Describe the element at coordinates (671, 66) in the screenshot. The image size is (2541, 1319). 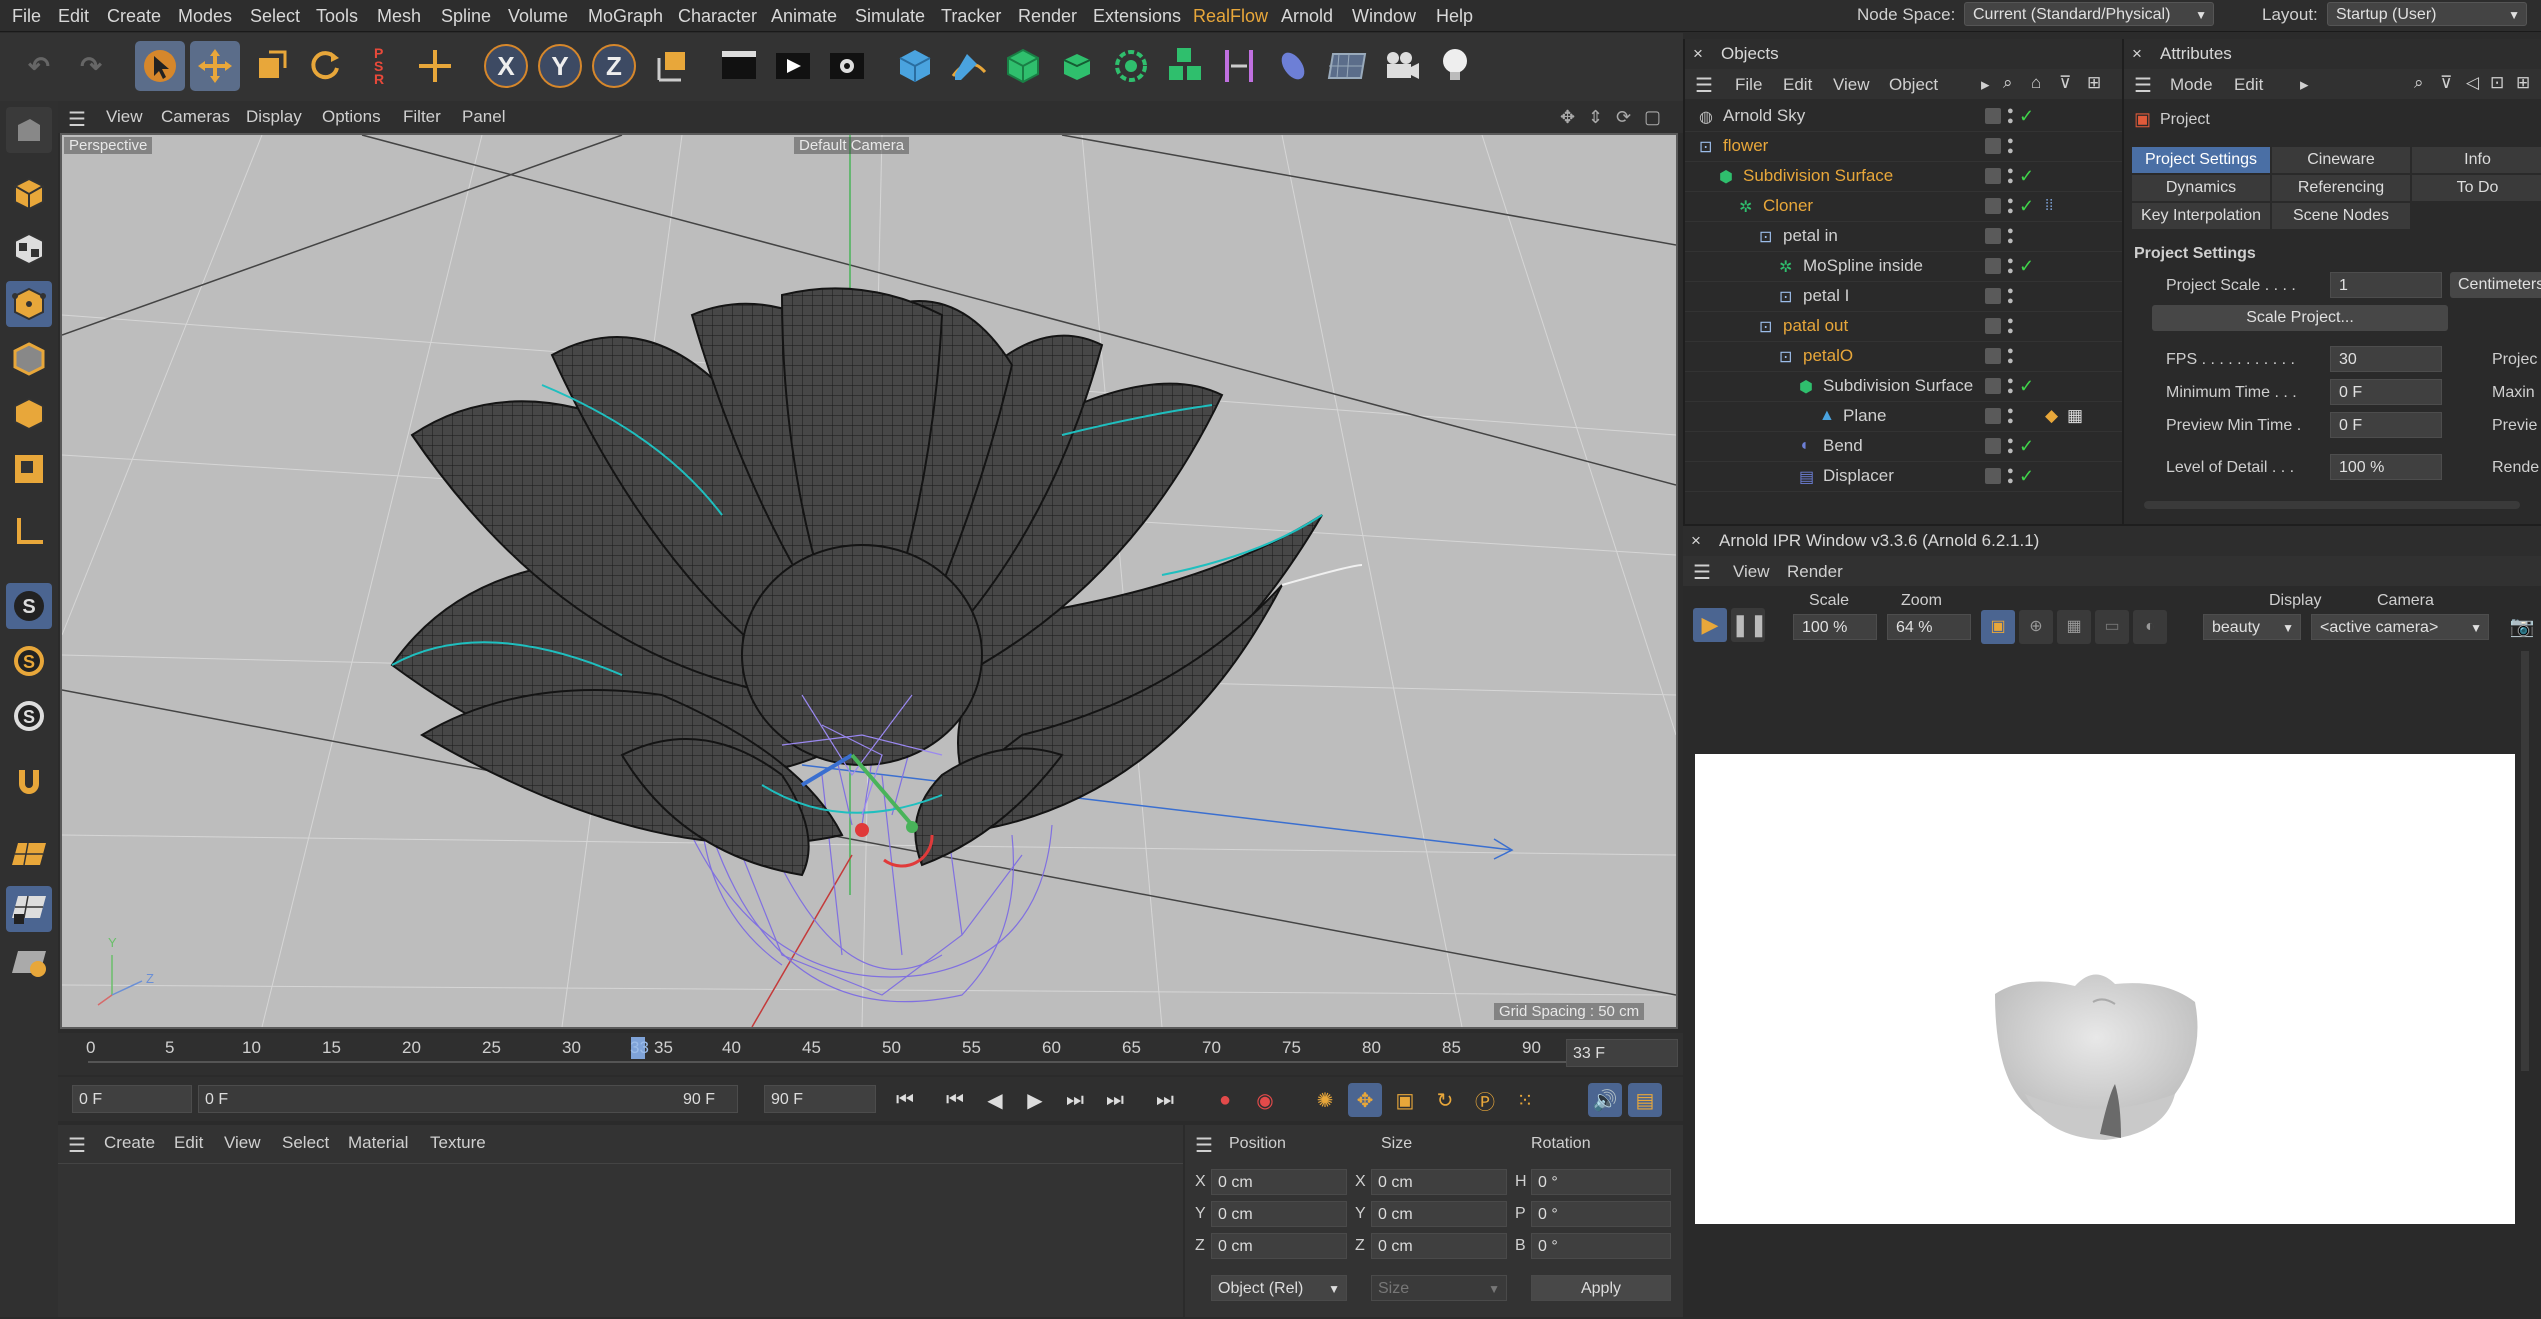
I see `coordinate-system-icon` at that location.